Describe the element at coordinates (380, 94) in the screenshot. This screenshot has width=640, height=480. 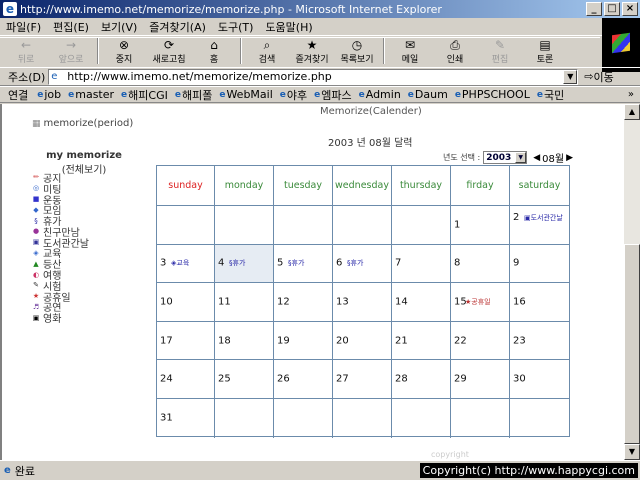
I see `link-item: e Admin` at that location.